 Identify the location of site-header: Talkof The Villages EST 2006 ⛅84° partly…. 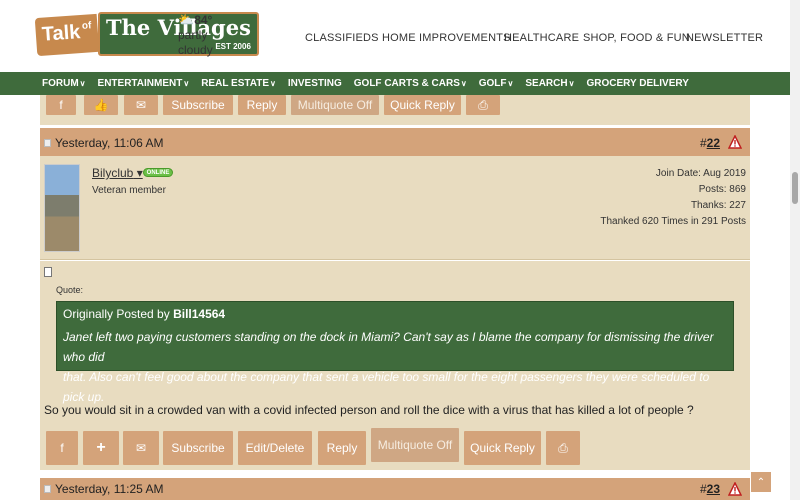
(400, 36).